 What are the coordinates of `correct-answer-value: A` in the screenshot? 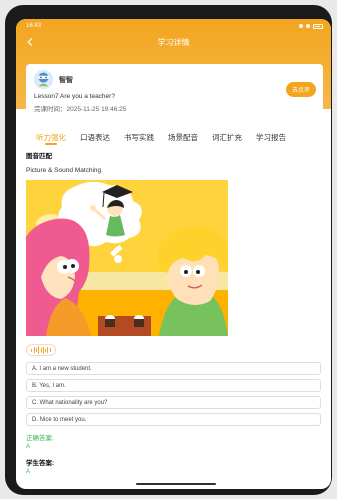 It's located at (28, 447).